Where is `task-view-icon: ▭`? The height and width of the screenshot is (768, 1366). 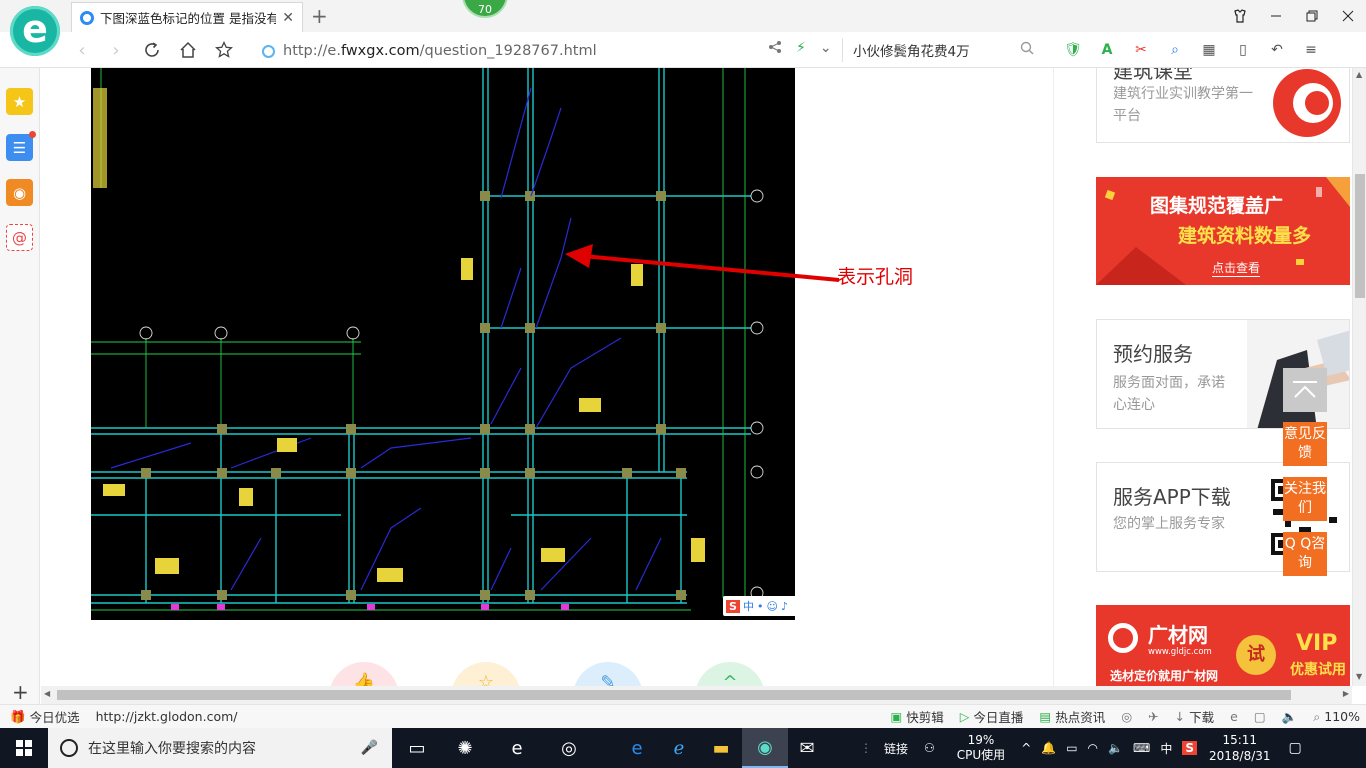 task-view-icon: ▭ is located at coordinates (417, 748).